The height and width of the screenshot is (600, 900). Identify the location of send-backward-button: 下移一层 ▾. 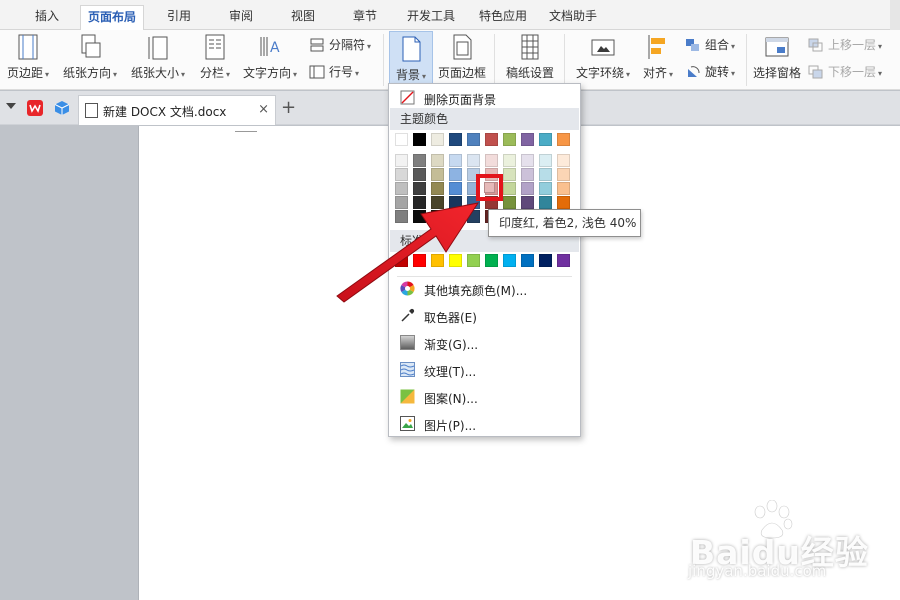
(845, 72).